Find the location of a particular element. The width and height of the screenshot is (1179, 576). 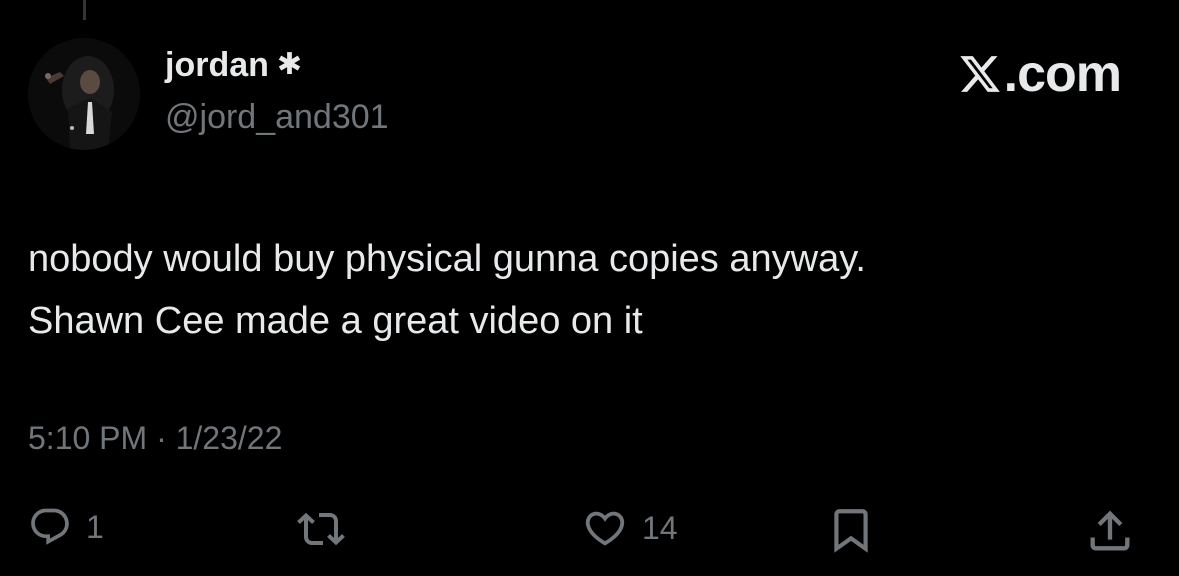

reply-icon is located at coordinates (50, 526).